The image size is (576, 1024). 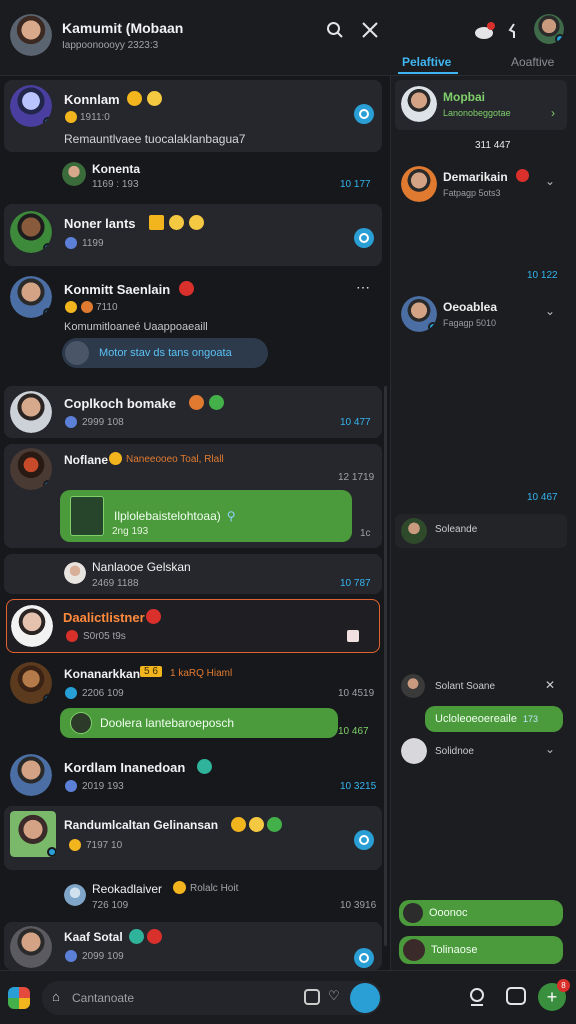 I want to click on chat-item: Konenta 1169 : 193 10 177, so click(x=193, y=176).